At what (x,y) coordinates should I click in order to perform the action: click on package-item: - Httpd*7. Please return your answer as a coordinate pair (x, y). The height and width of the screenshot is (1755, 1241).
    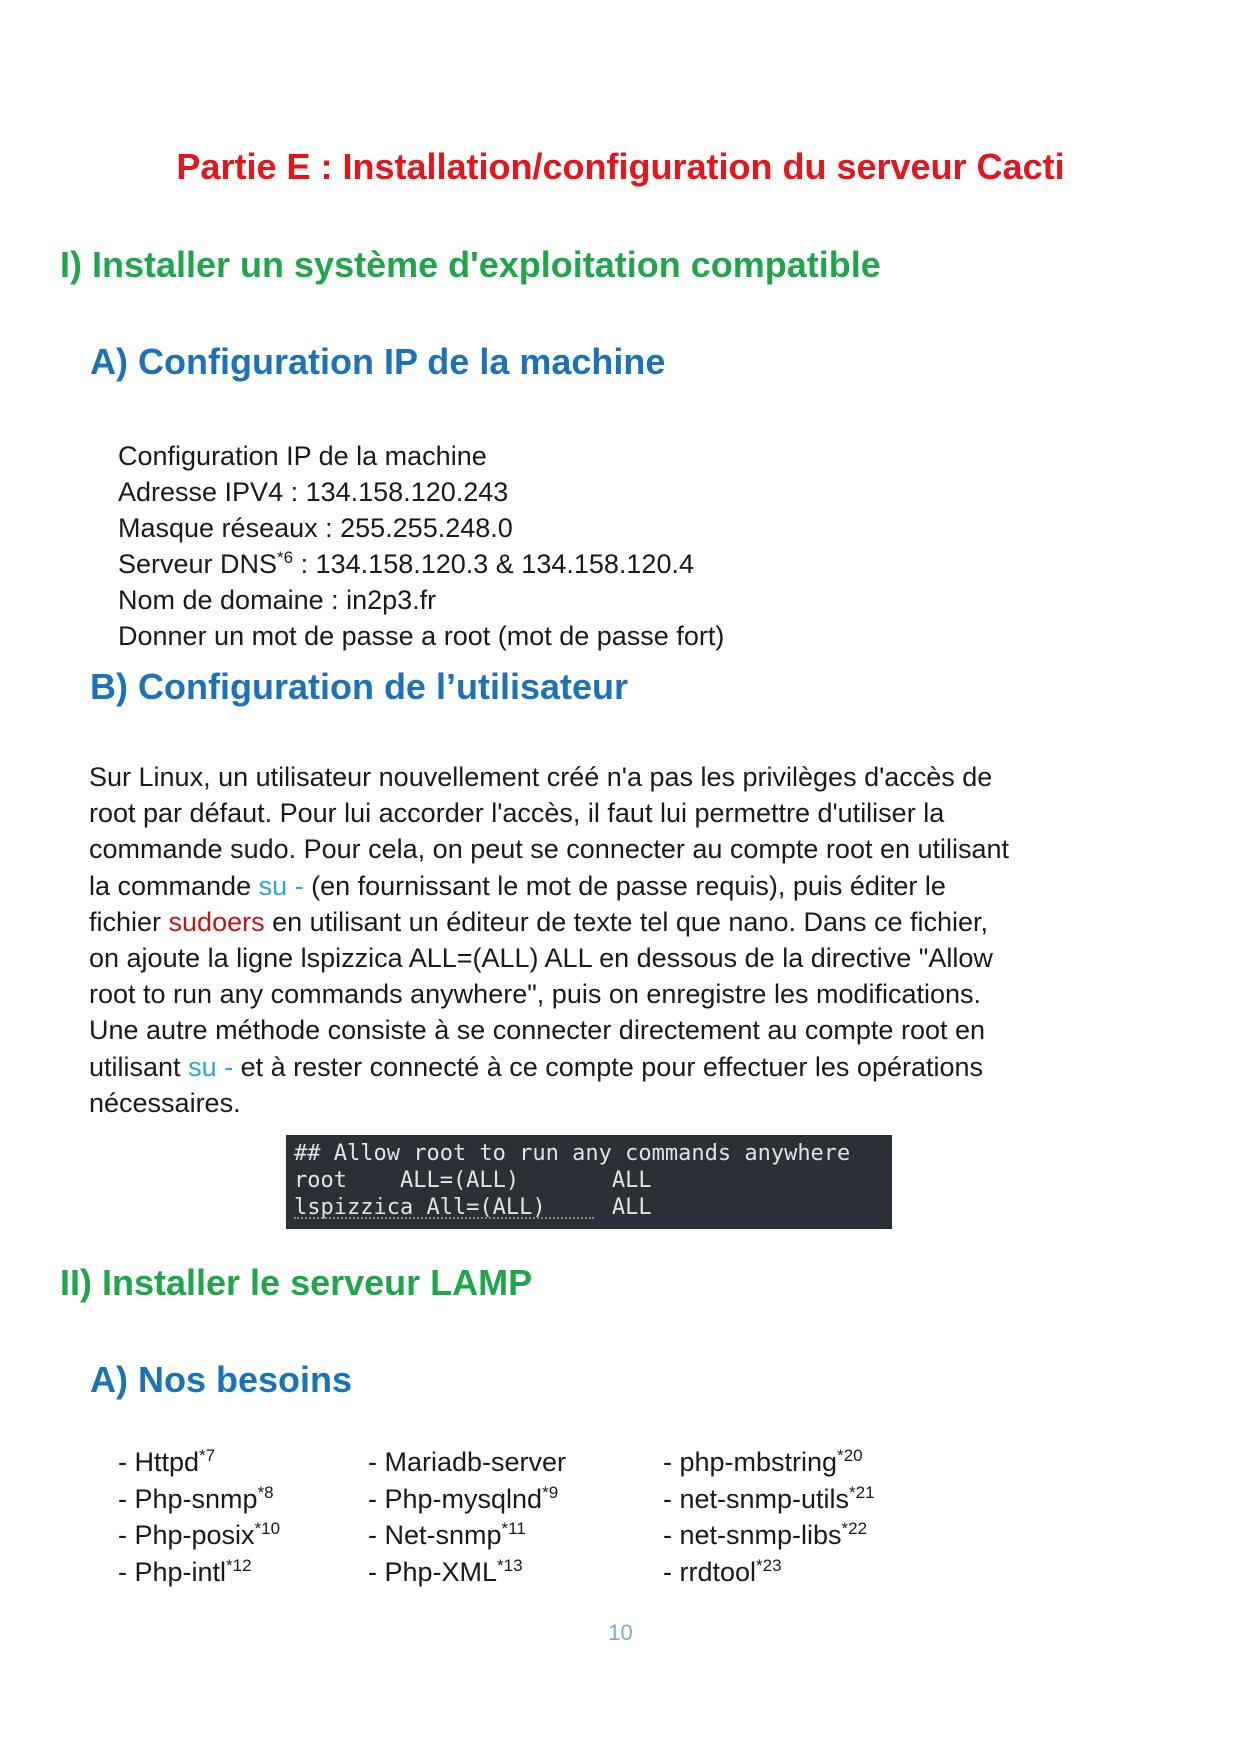
    Looking at the image, I should click on (199, 1462).